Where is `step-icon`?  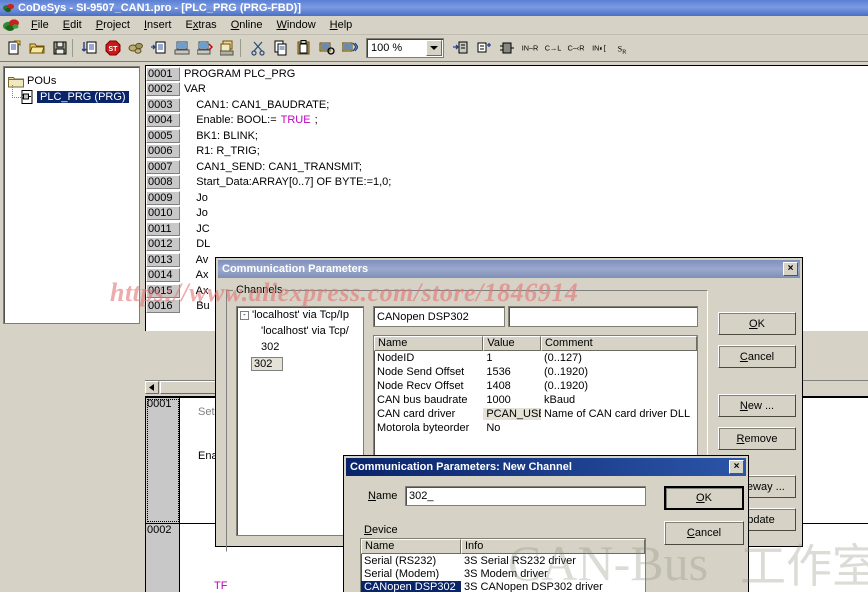
step-icon is located at coordinates (159, 48).